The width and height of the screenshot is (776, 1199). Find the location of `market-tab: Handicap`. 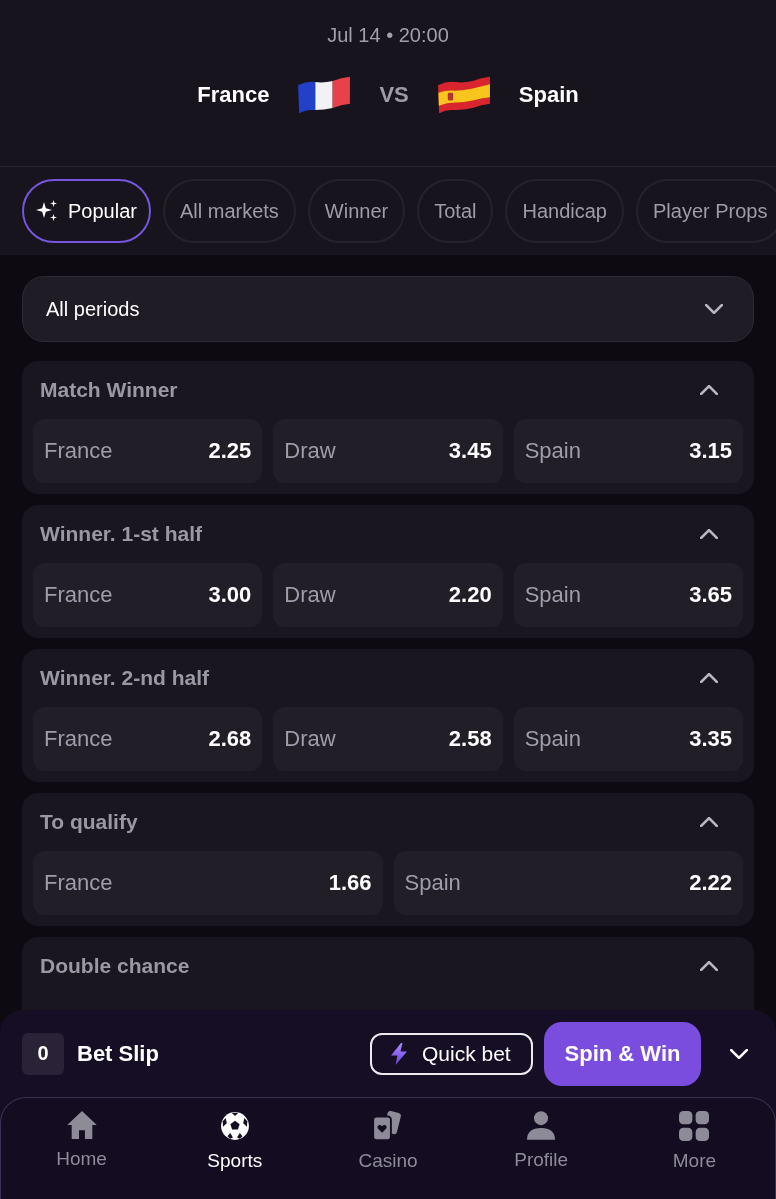

market-tab: Handicap is located at coordinates (564, 211).